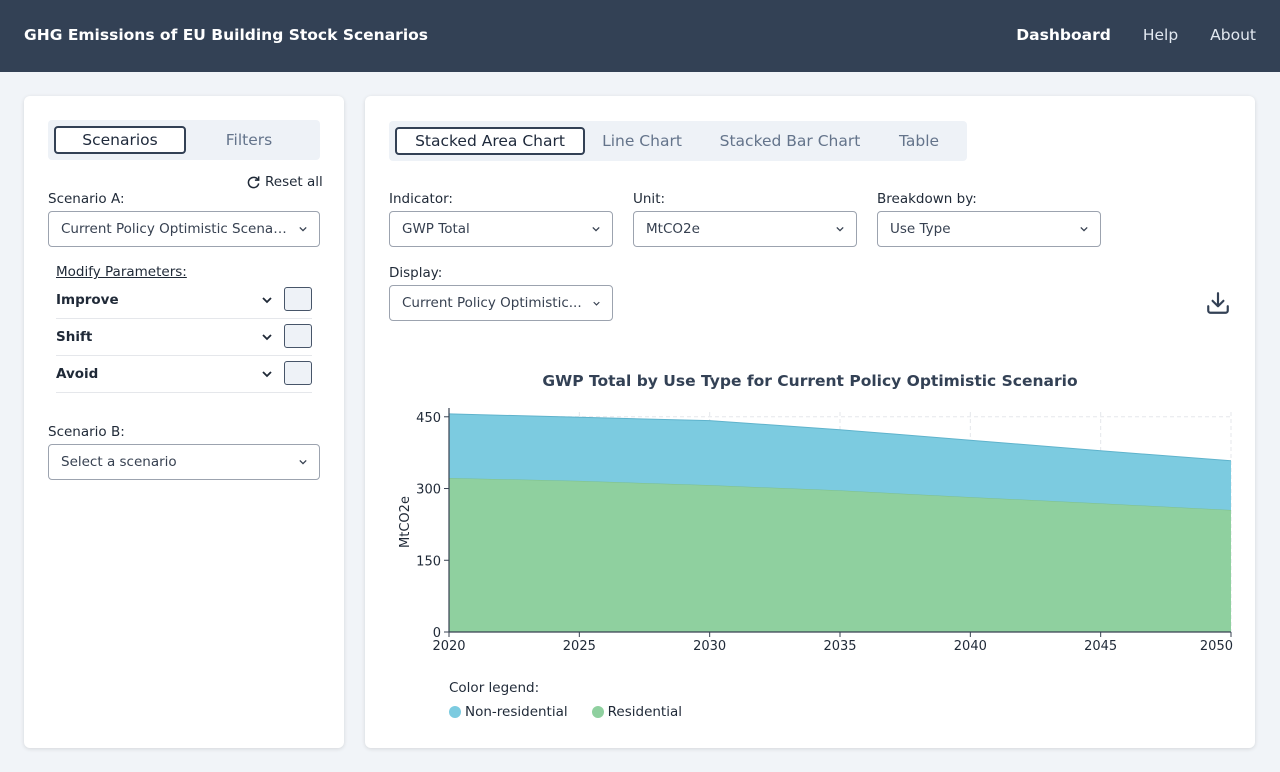 The height and width of the screenshot is (772, 1280). I want to click on legend-swatch-residential, so click(597, 712).